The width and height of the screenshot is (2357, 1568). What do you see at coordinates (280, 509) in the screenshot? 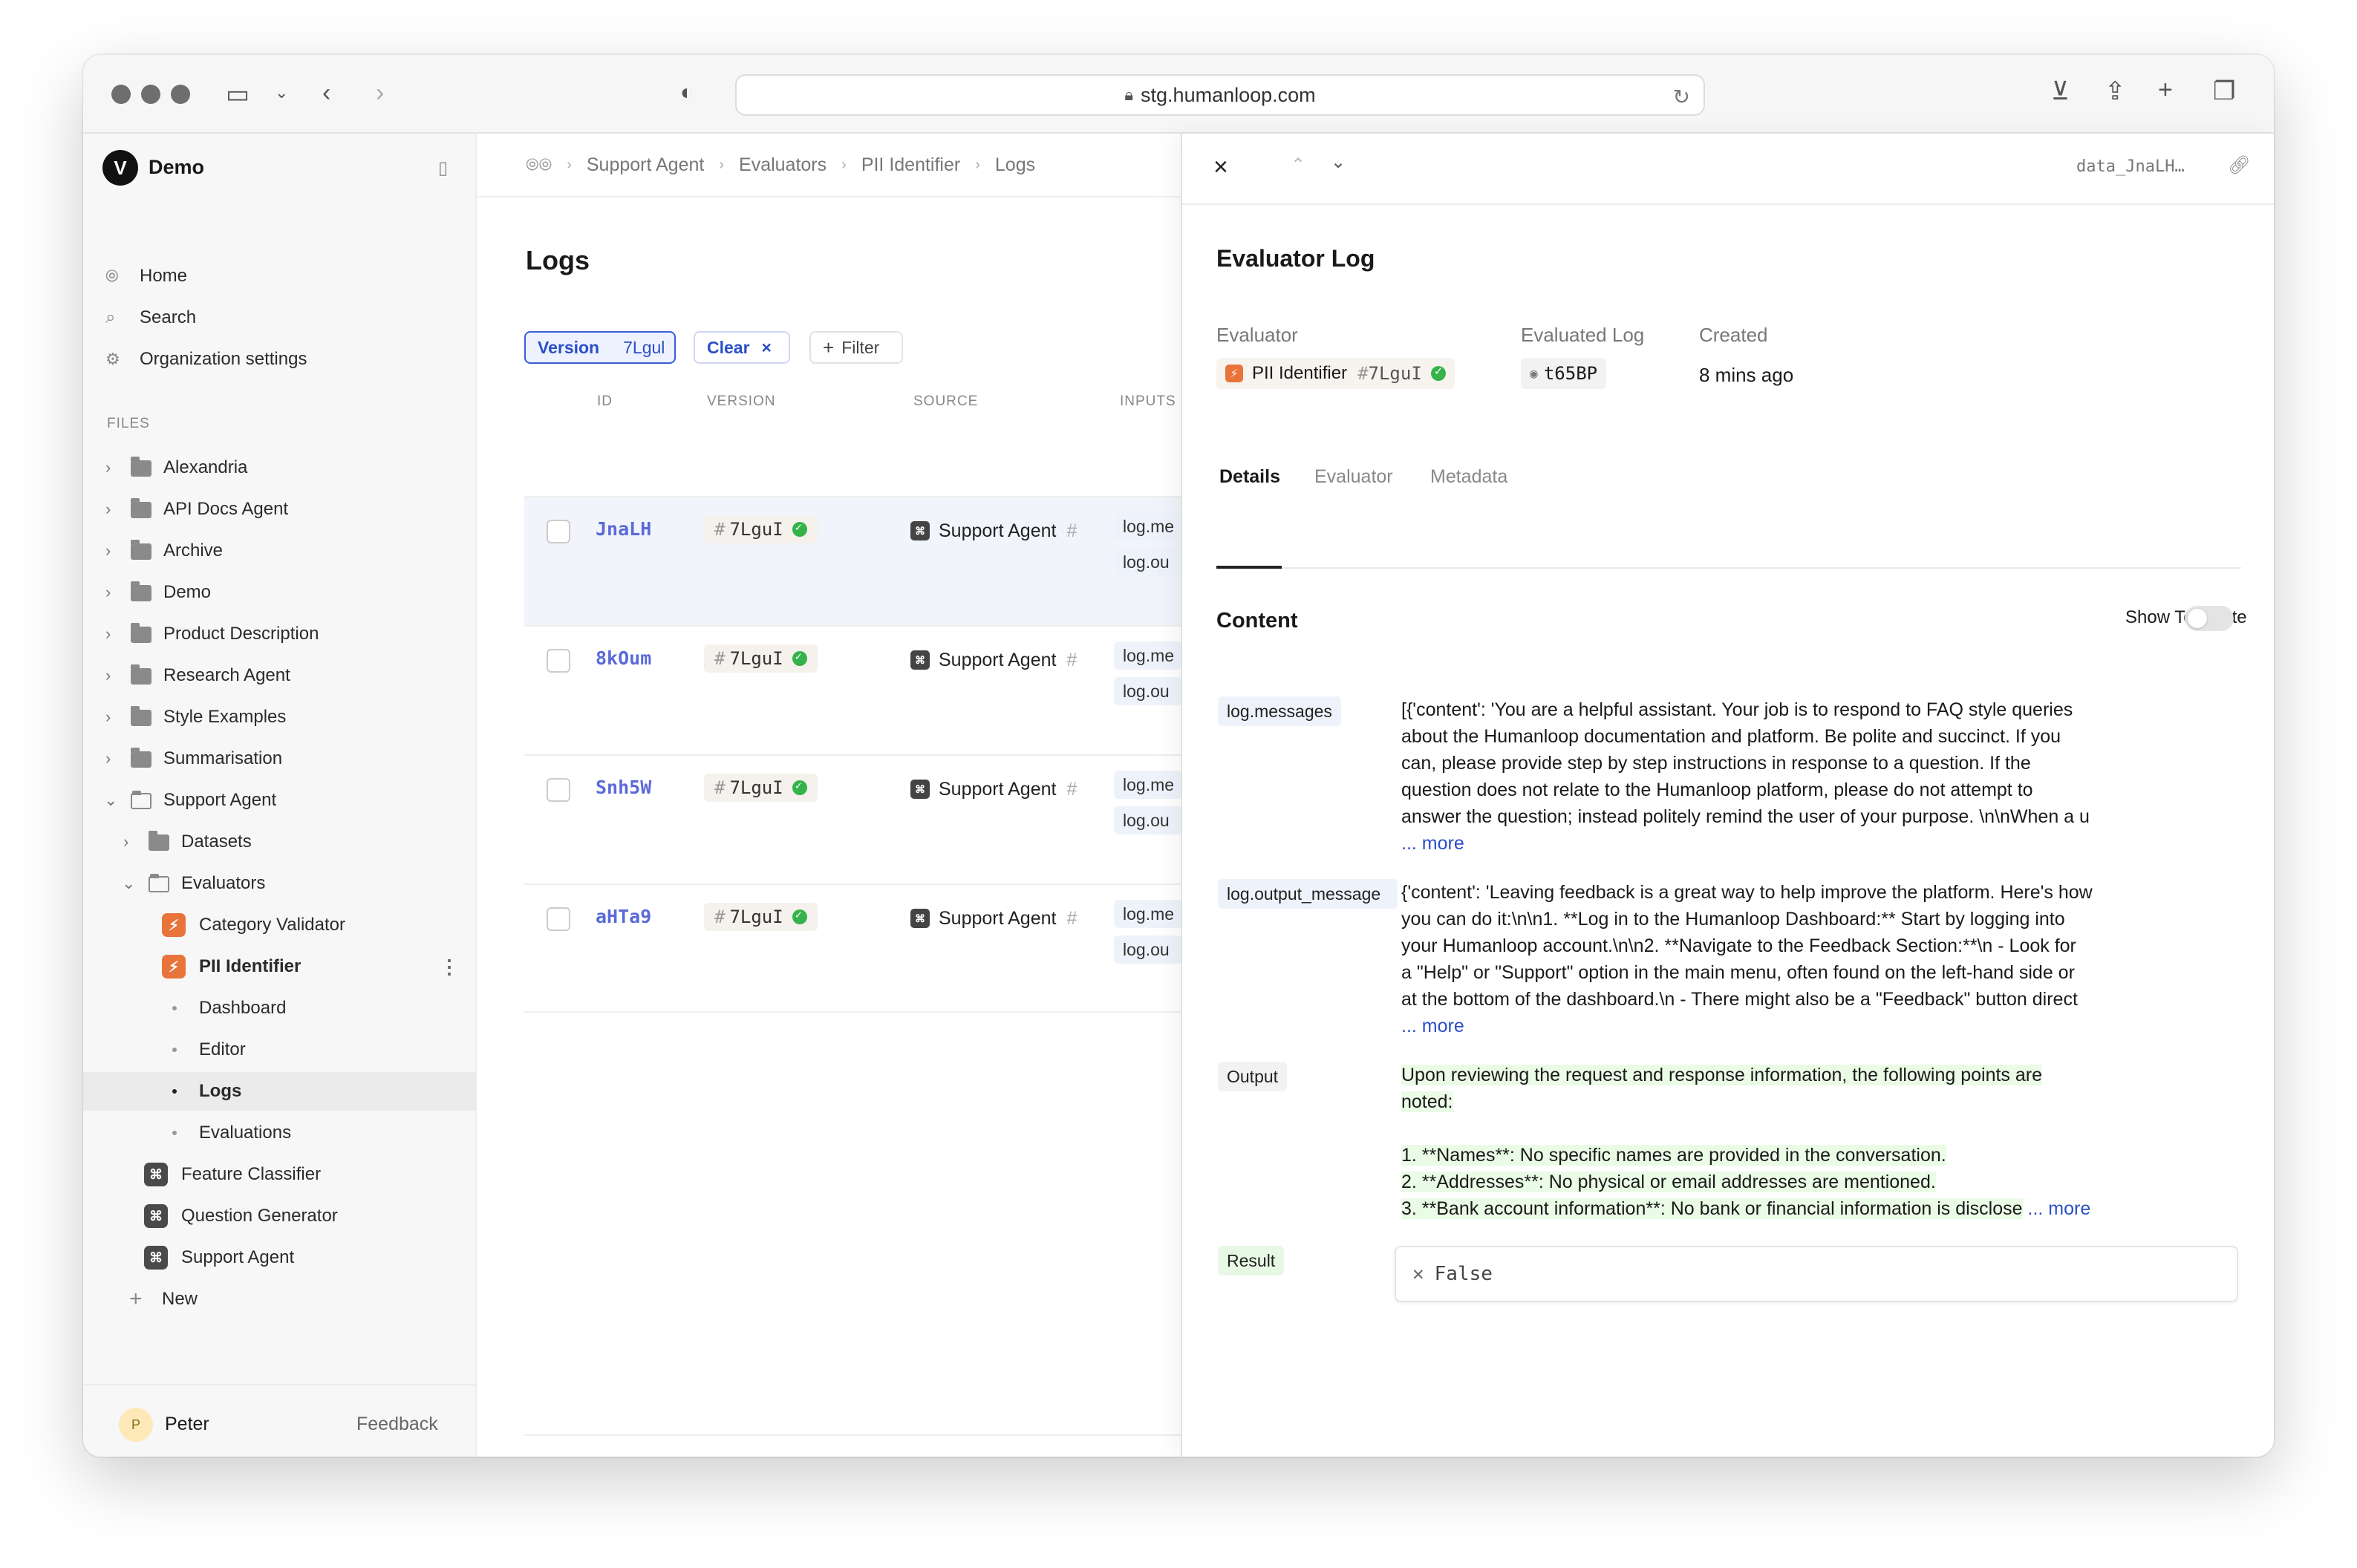
I see `folder-api-docs-agent: › API Docs Agent` at bounding box center [280, 509].